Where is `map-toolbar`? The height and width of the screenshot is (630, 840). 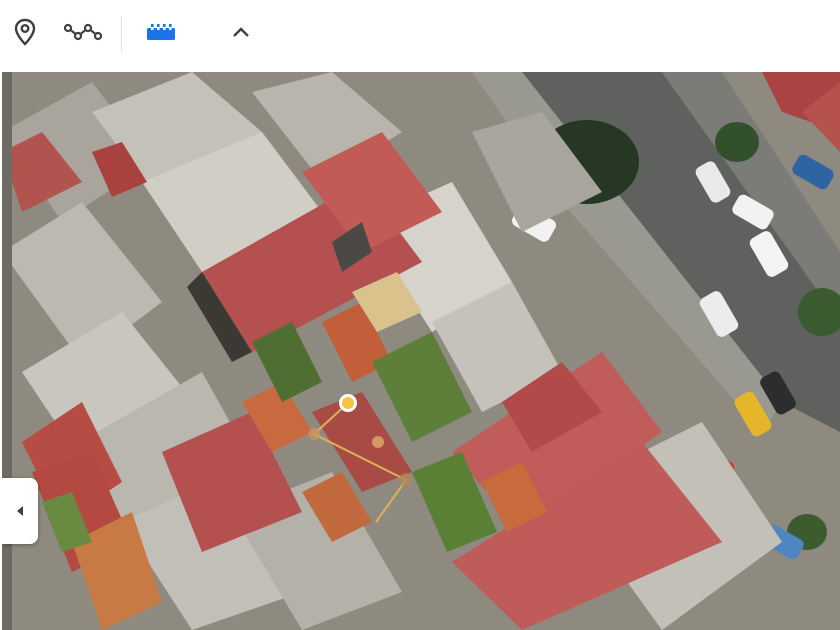
map-toolbar is located at coordinates (420, 36).